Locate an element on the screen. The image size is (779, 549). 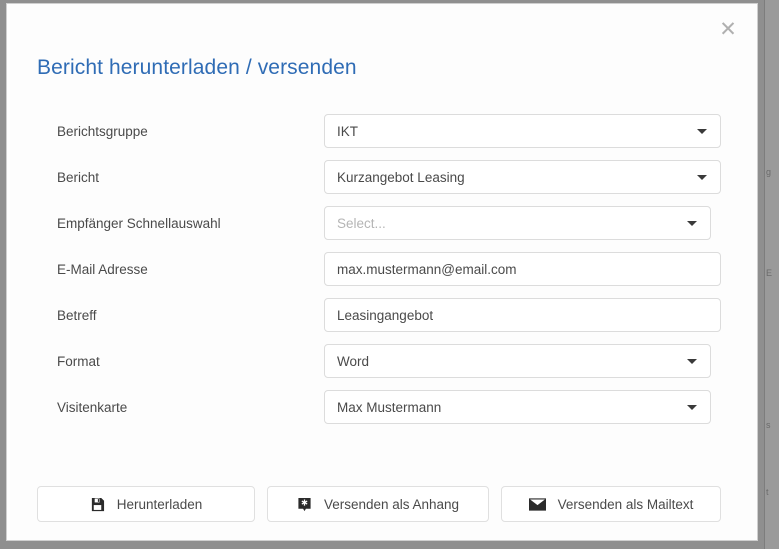
versenden-als-mailtext-button: Versenden als Mailtext is located at coordinates (611, 504).